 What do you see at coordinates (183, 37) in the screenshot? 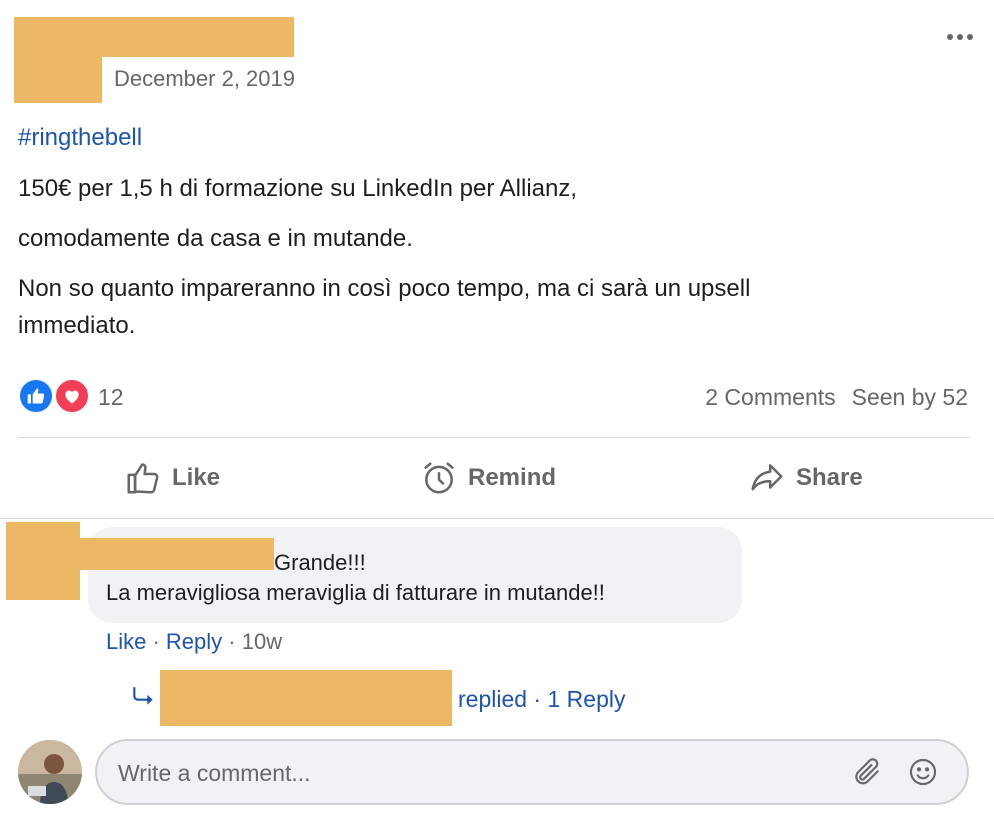
I see `author-name-redacted` at bounding box center [183, 37].